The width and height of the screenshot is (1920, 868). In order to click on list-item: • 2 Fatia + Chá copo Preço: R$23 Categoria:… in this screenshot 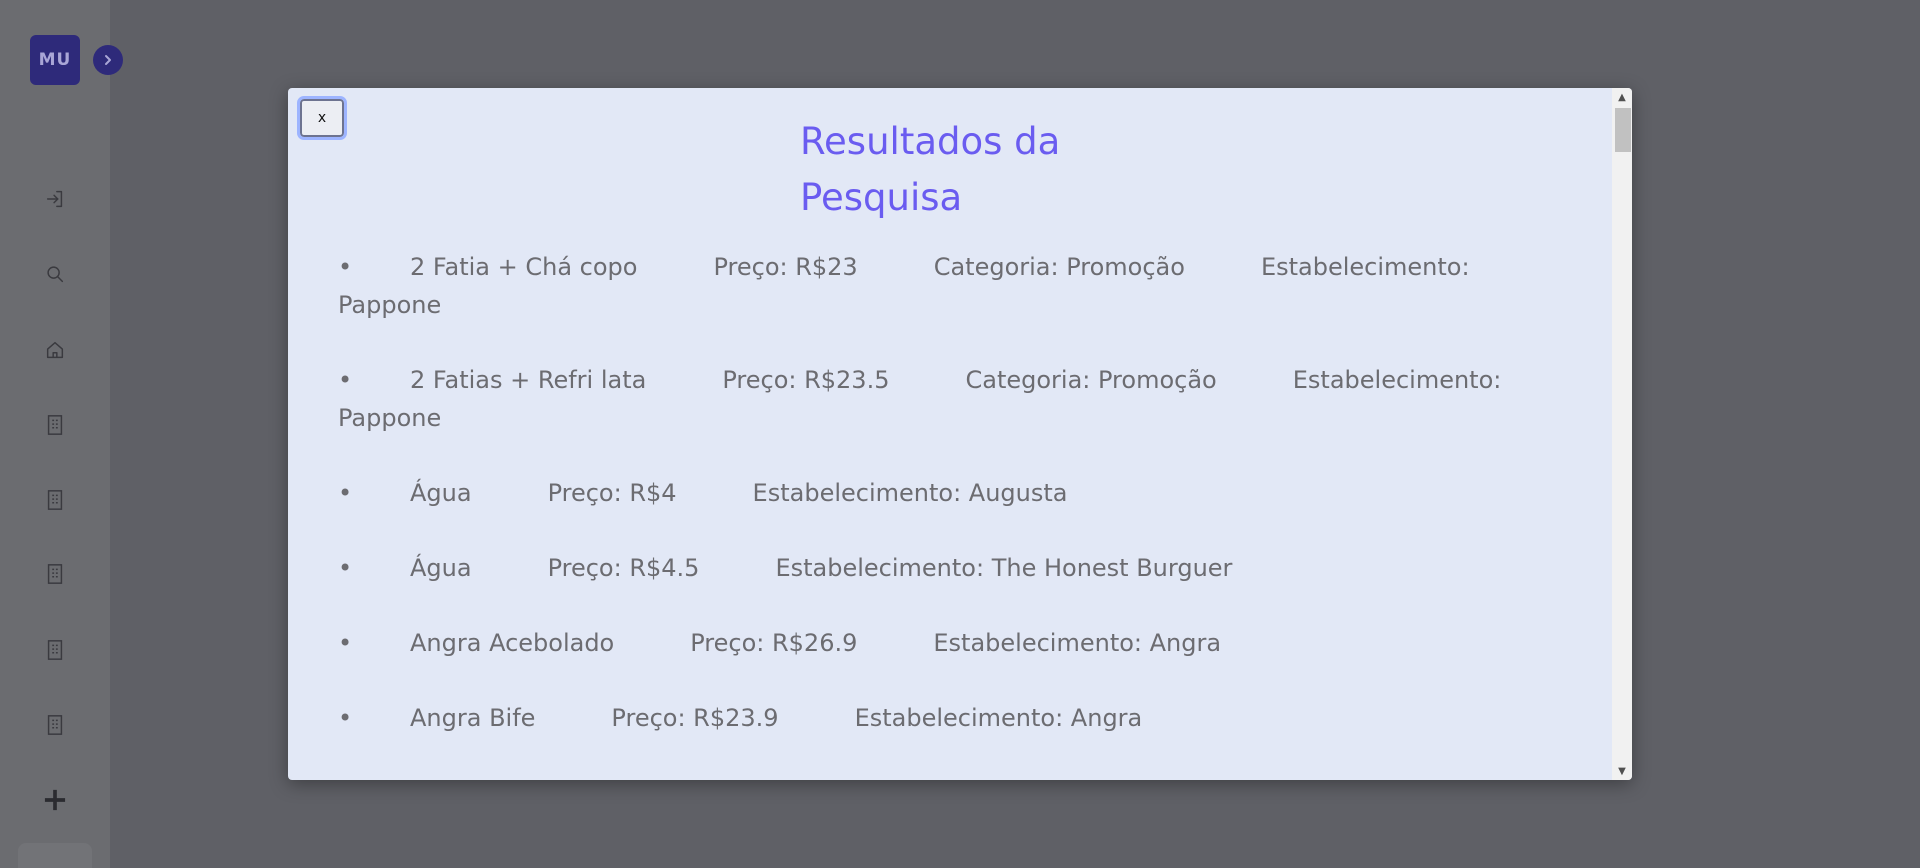, I will do `click(953, 286)`.